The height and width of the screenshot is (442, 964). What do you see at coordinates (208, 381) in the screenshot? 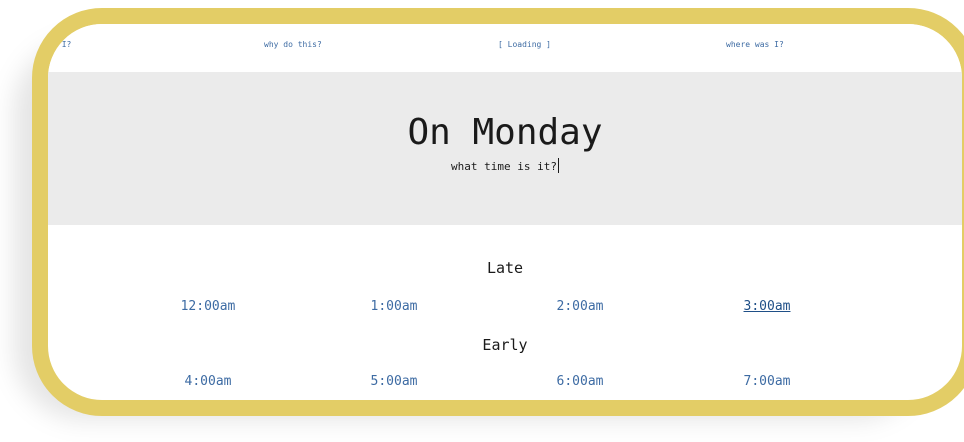
I see `time-link-4am: 4:00am` at bounding box center [208, 381].